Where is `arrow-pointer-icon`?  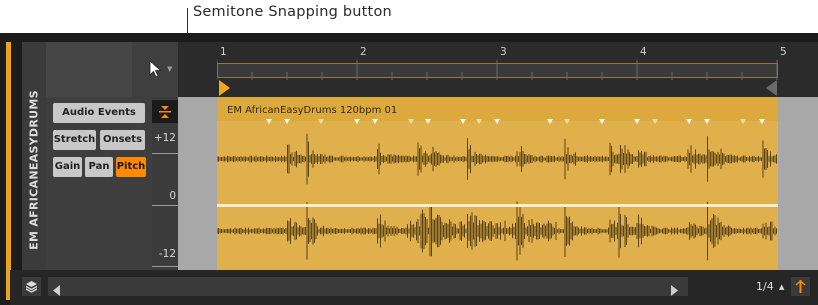
arrow-pointer-icon is located at coordinates (156, 71).